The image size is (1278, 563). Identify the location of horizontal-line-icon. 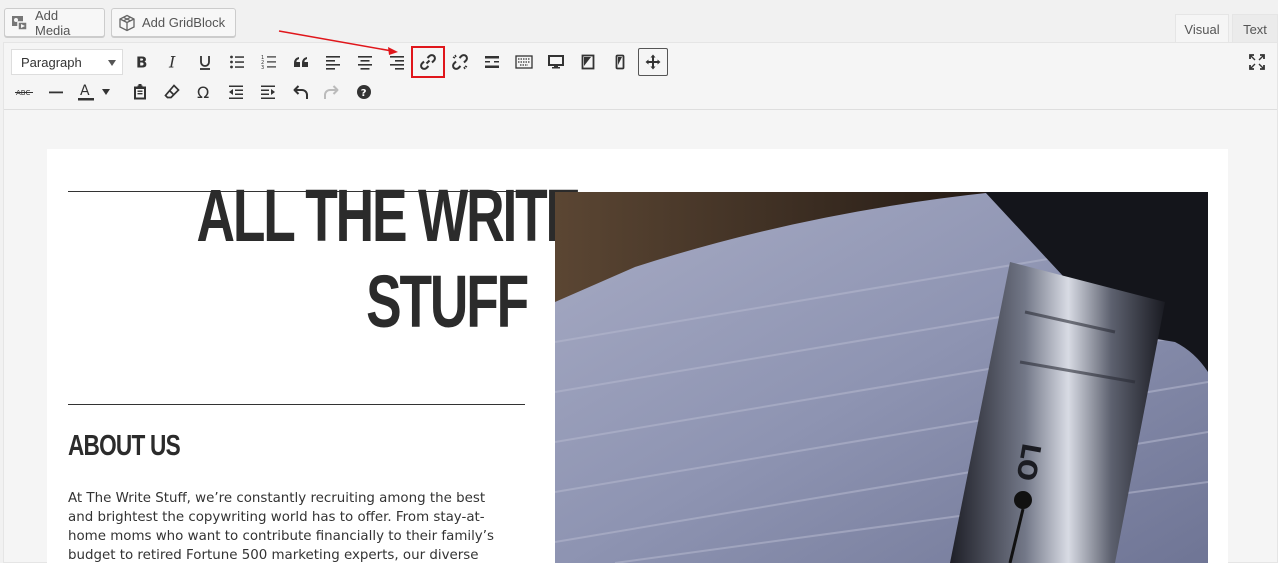
(56, 92).